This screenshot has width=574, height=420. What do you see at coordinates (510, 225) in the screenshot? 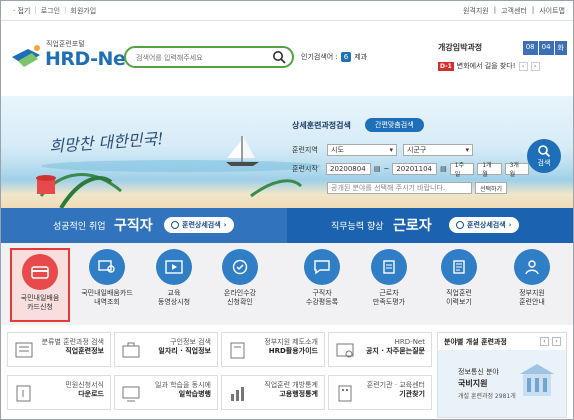
I see `chevron-right-icon: ›` at bounding box center [510, 225].